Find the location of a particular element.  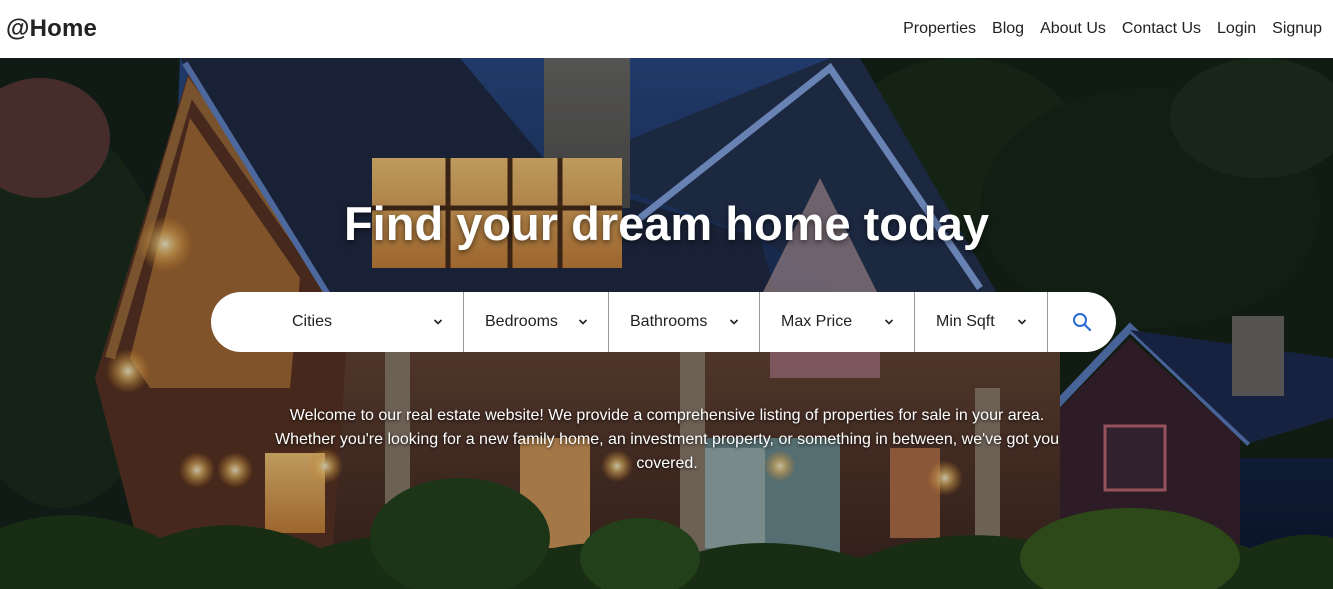

max-price-dropdown: Max Price is located at coordinates (837, 322).